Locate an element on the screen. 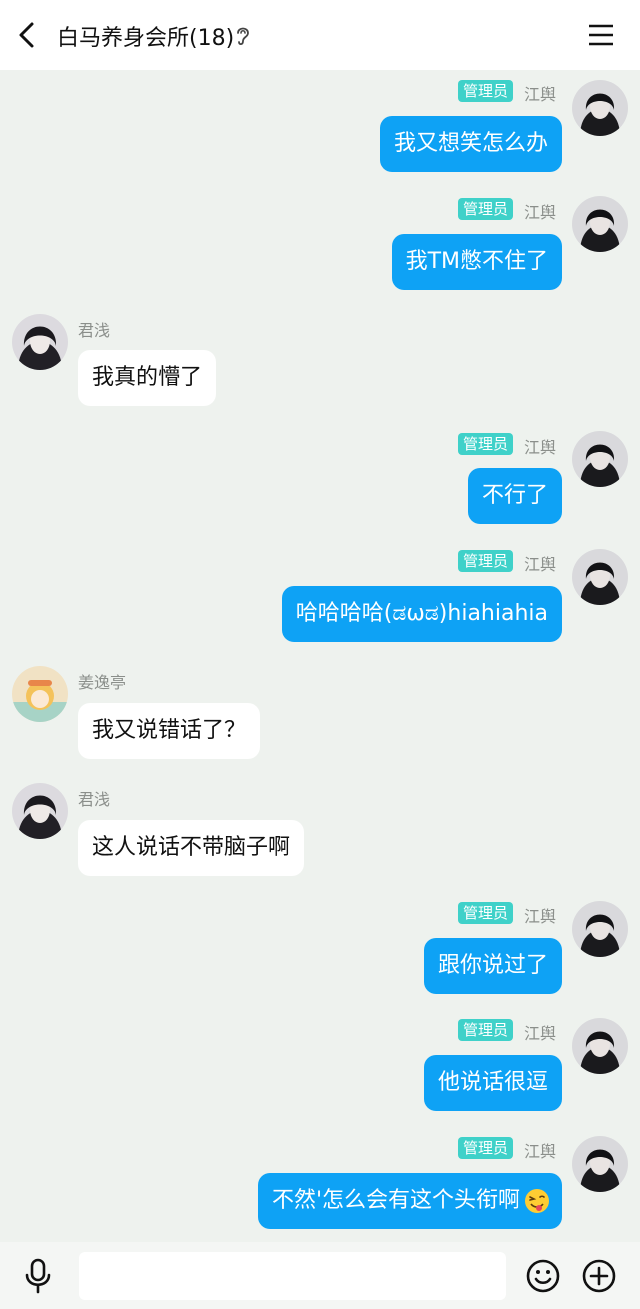  message-bubble: 这人说话不带脑子啊 is located at coordinates (191, 848).